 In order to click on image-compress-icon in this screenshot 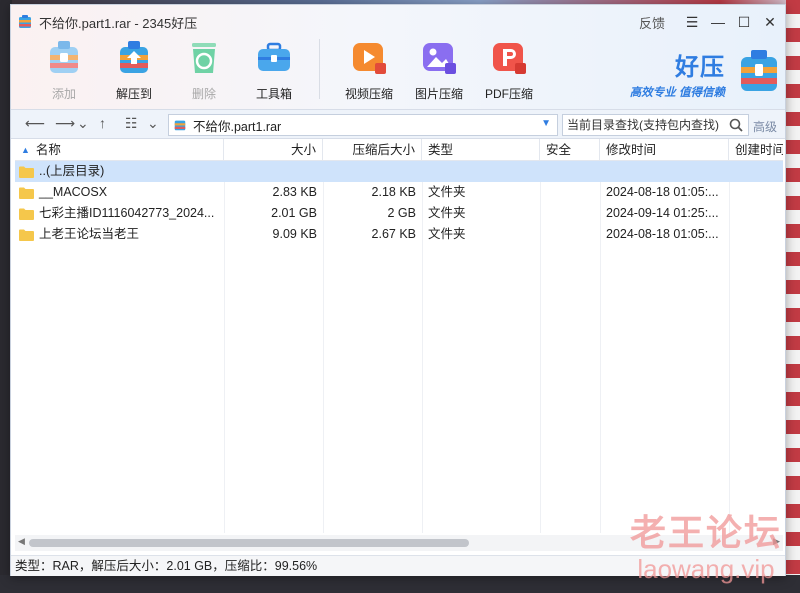, I will do `click(439, 58)`.